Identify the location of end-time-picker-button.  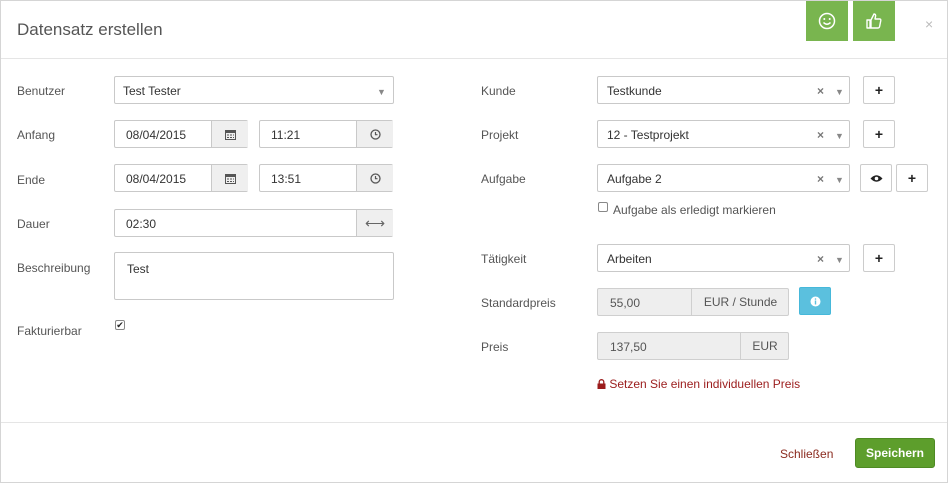
(374, 178).